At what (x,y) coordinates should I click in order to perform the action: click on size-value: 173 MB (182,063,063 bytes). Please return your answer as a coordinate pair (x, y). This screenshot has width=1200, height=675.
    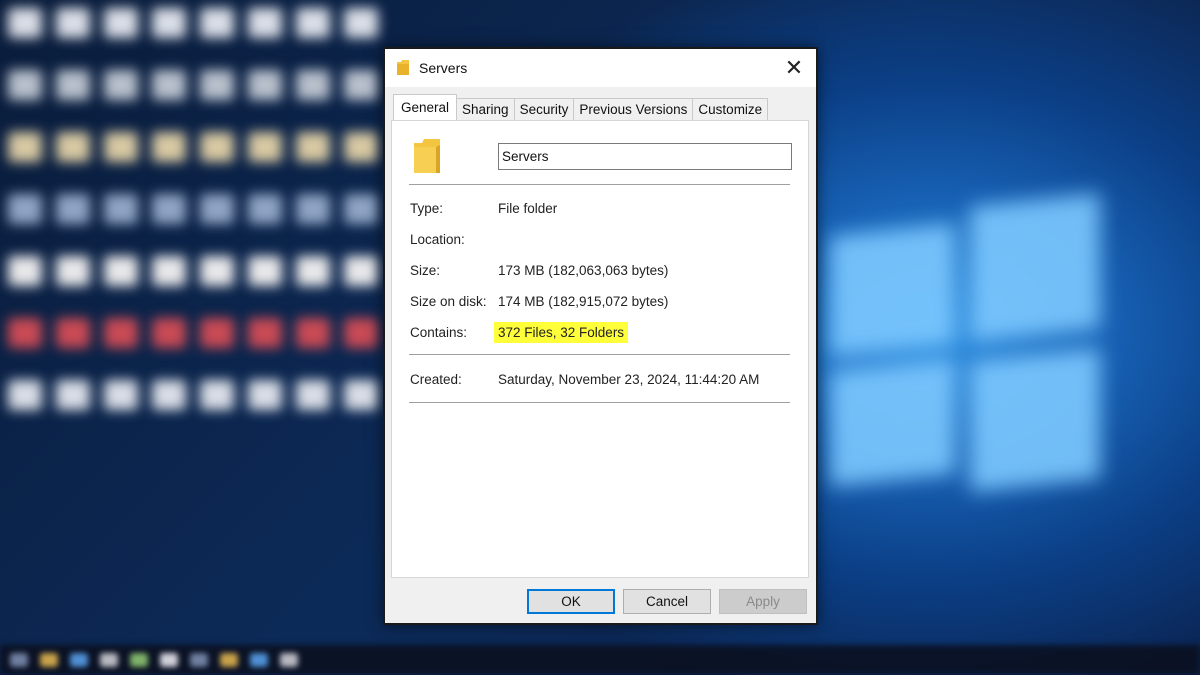
    Looking at the image, I should click on (583, 270).